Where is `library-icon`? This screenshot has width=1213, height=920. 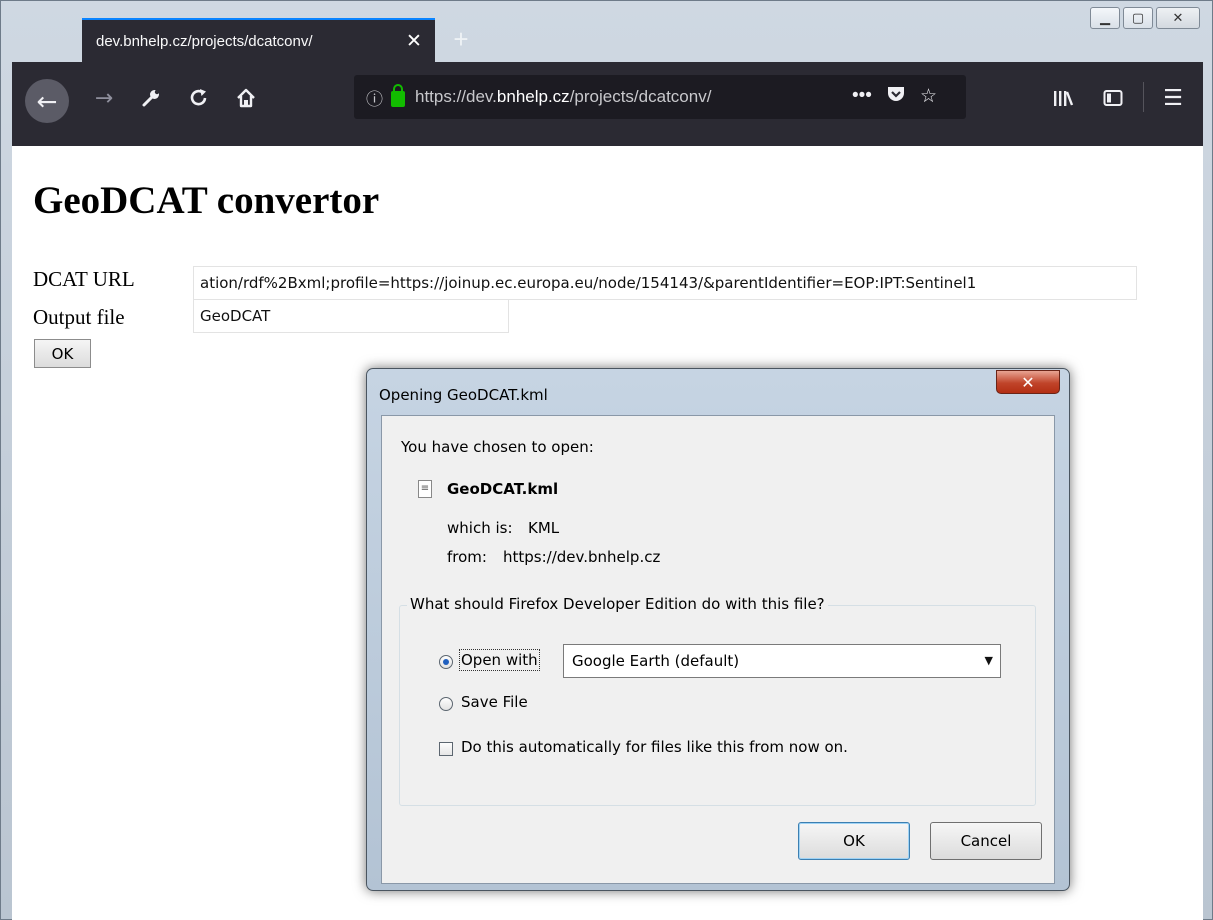 library-icon is located at coordinates (1063, 98).